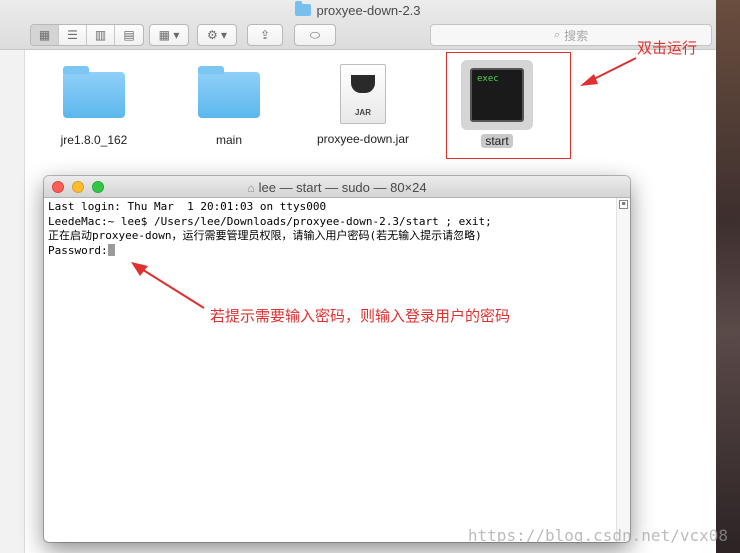  Describe the element at coordinates (363, 84) in the screenshot. I see `coffee-cup-icon` at that location.